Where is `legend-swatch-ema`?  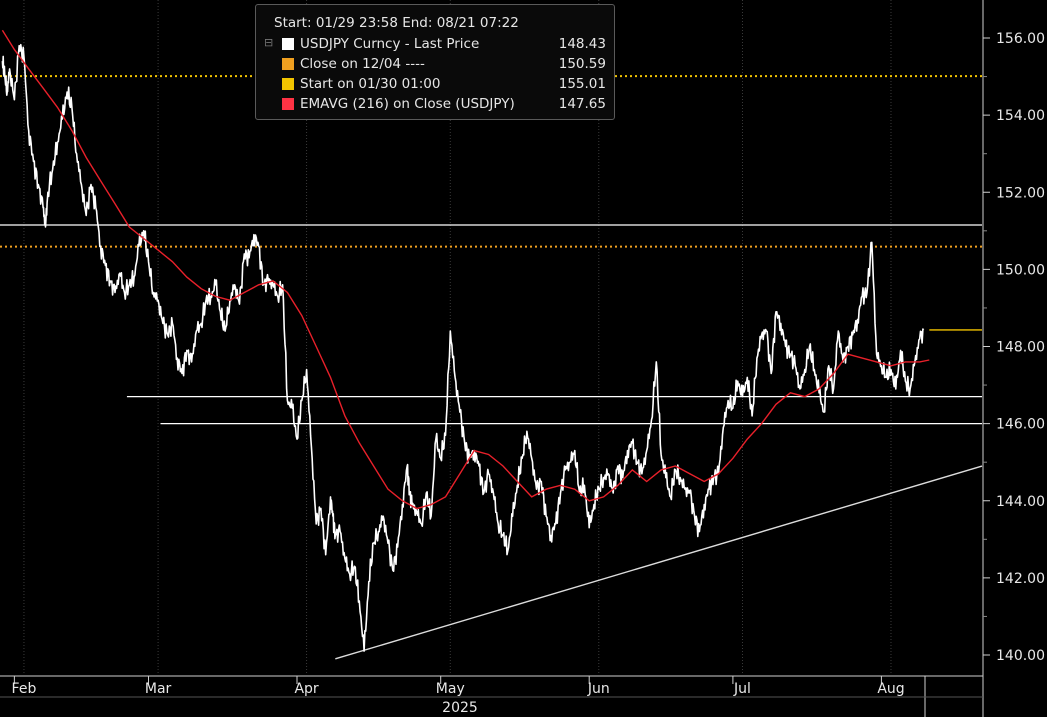
legend-swatch-ema is located at coordinates (288, 104).